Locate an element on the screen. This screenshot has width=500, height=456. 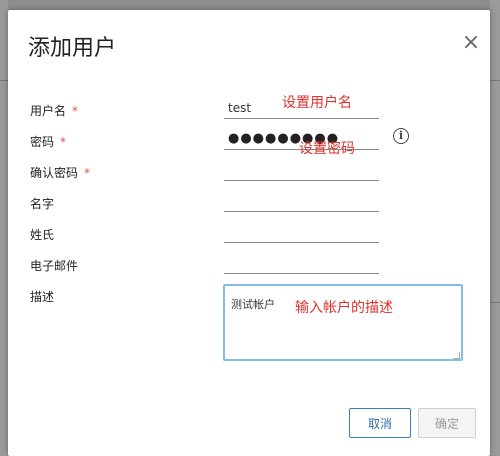
ok-button: 确定 is located at coordinates (447, 423).